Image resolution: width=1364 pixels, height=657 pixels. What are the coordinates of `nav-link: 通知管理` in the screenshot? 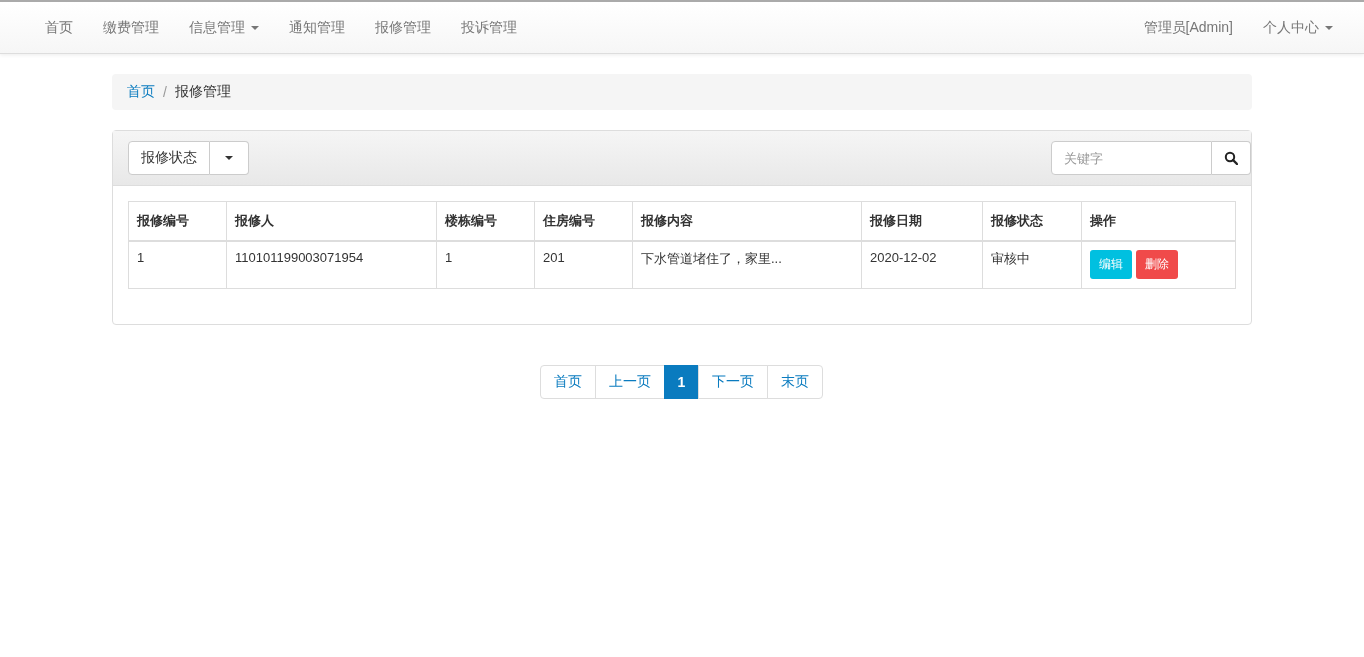 It's located at (317, 27).